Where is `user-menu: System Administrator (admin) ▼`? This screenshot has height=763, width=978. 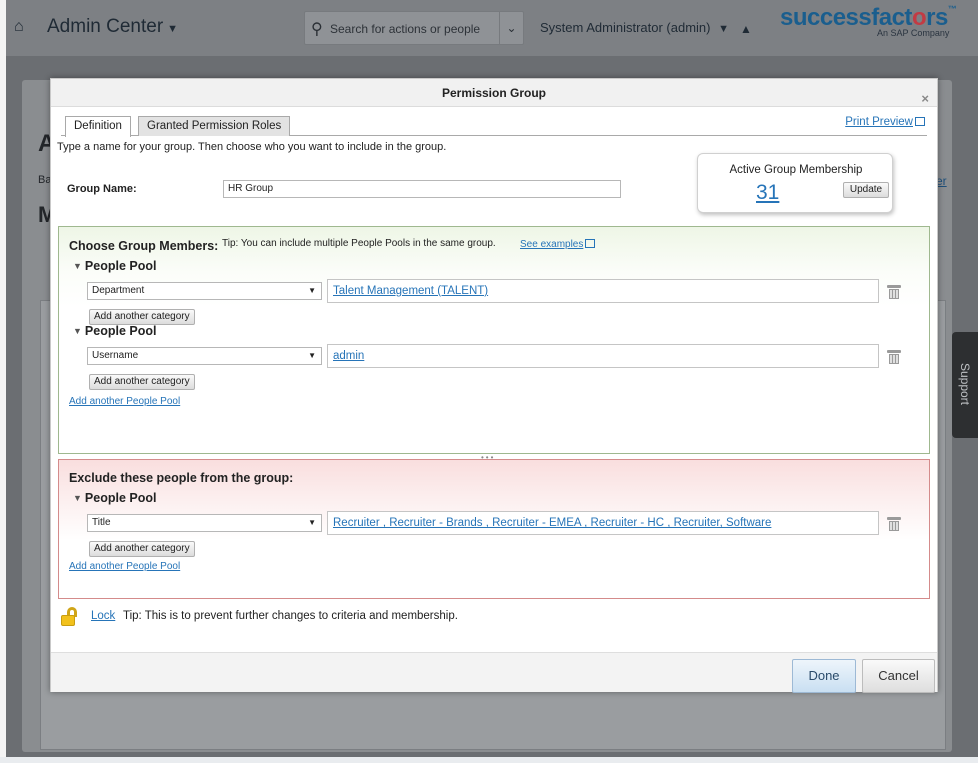
user-menu: System Administrator (admin) ▼ is located at coordinates (634, 27).